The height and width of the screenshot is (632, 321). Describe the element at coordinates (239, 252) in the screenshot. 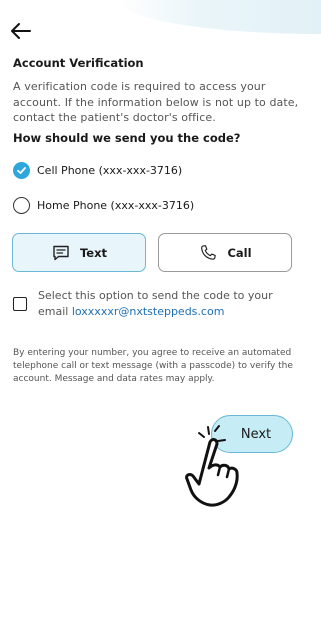

I see `call-method-label: Call` at that location.